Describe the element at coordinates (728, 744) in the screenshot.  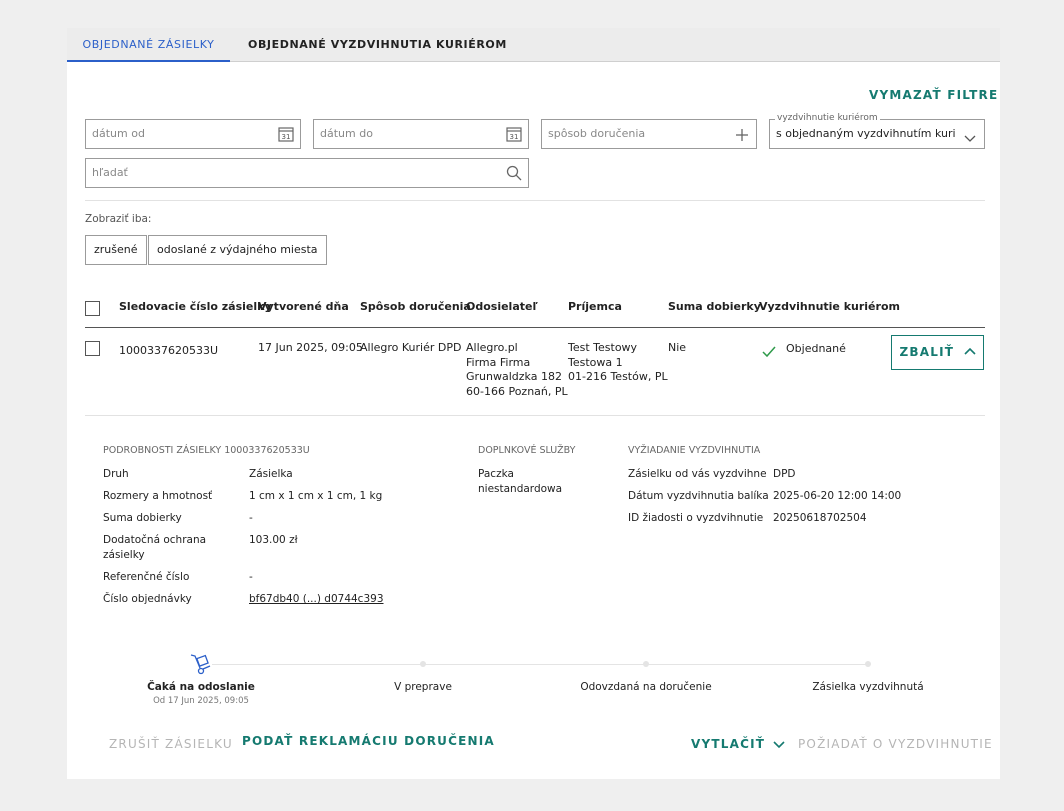
I see `print-label: VYTLAČIŤ` at that location.